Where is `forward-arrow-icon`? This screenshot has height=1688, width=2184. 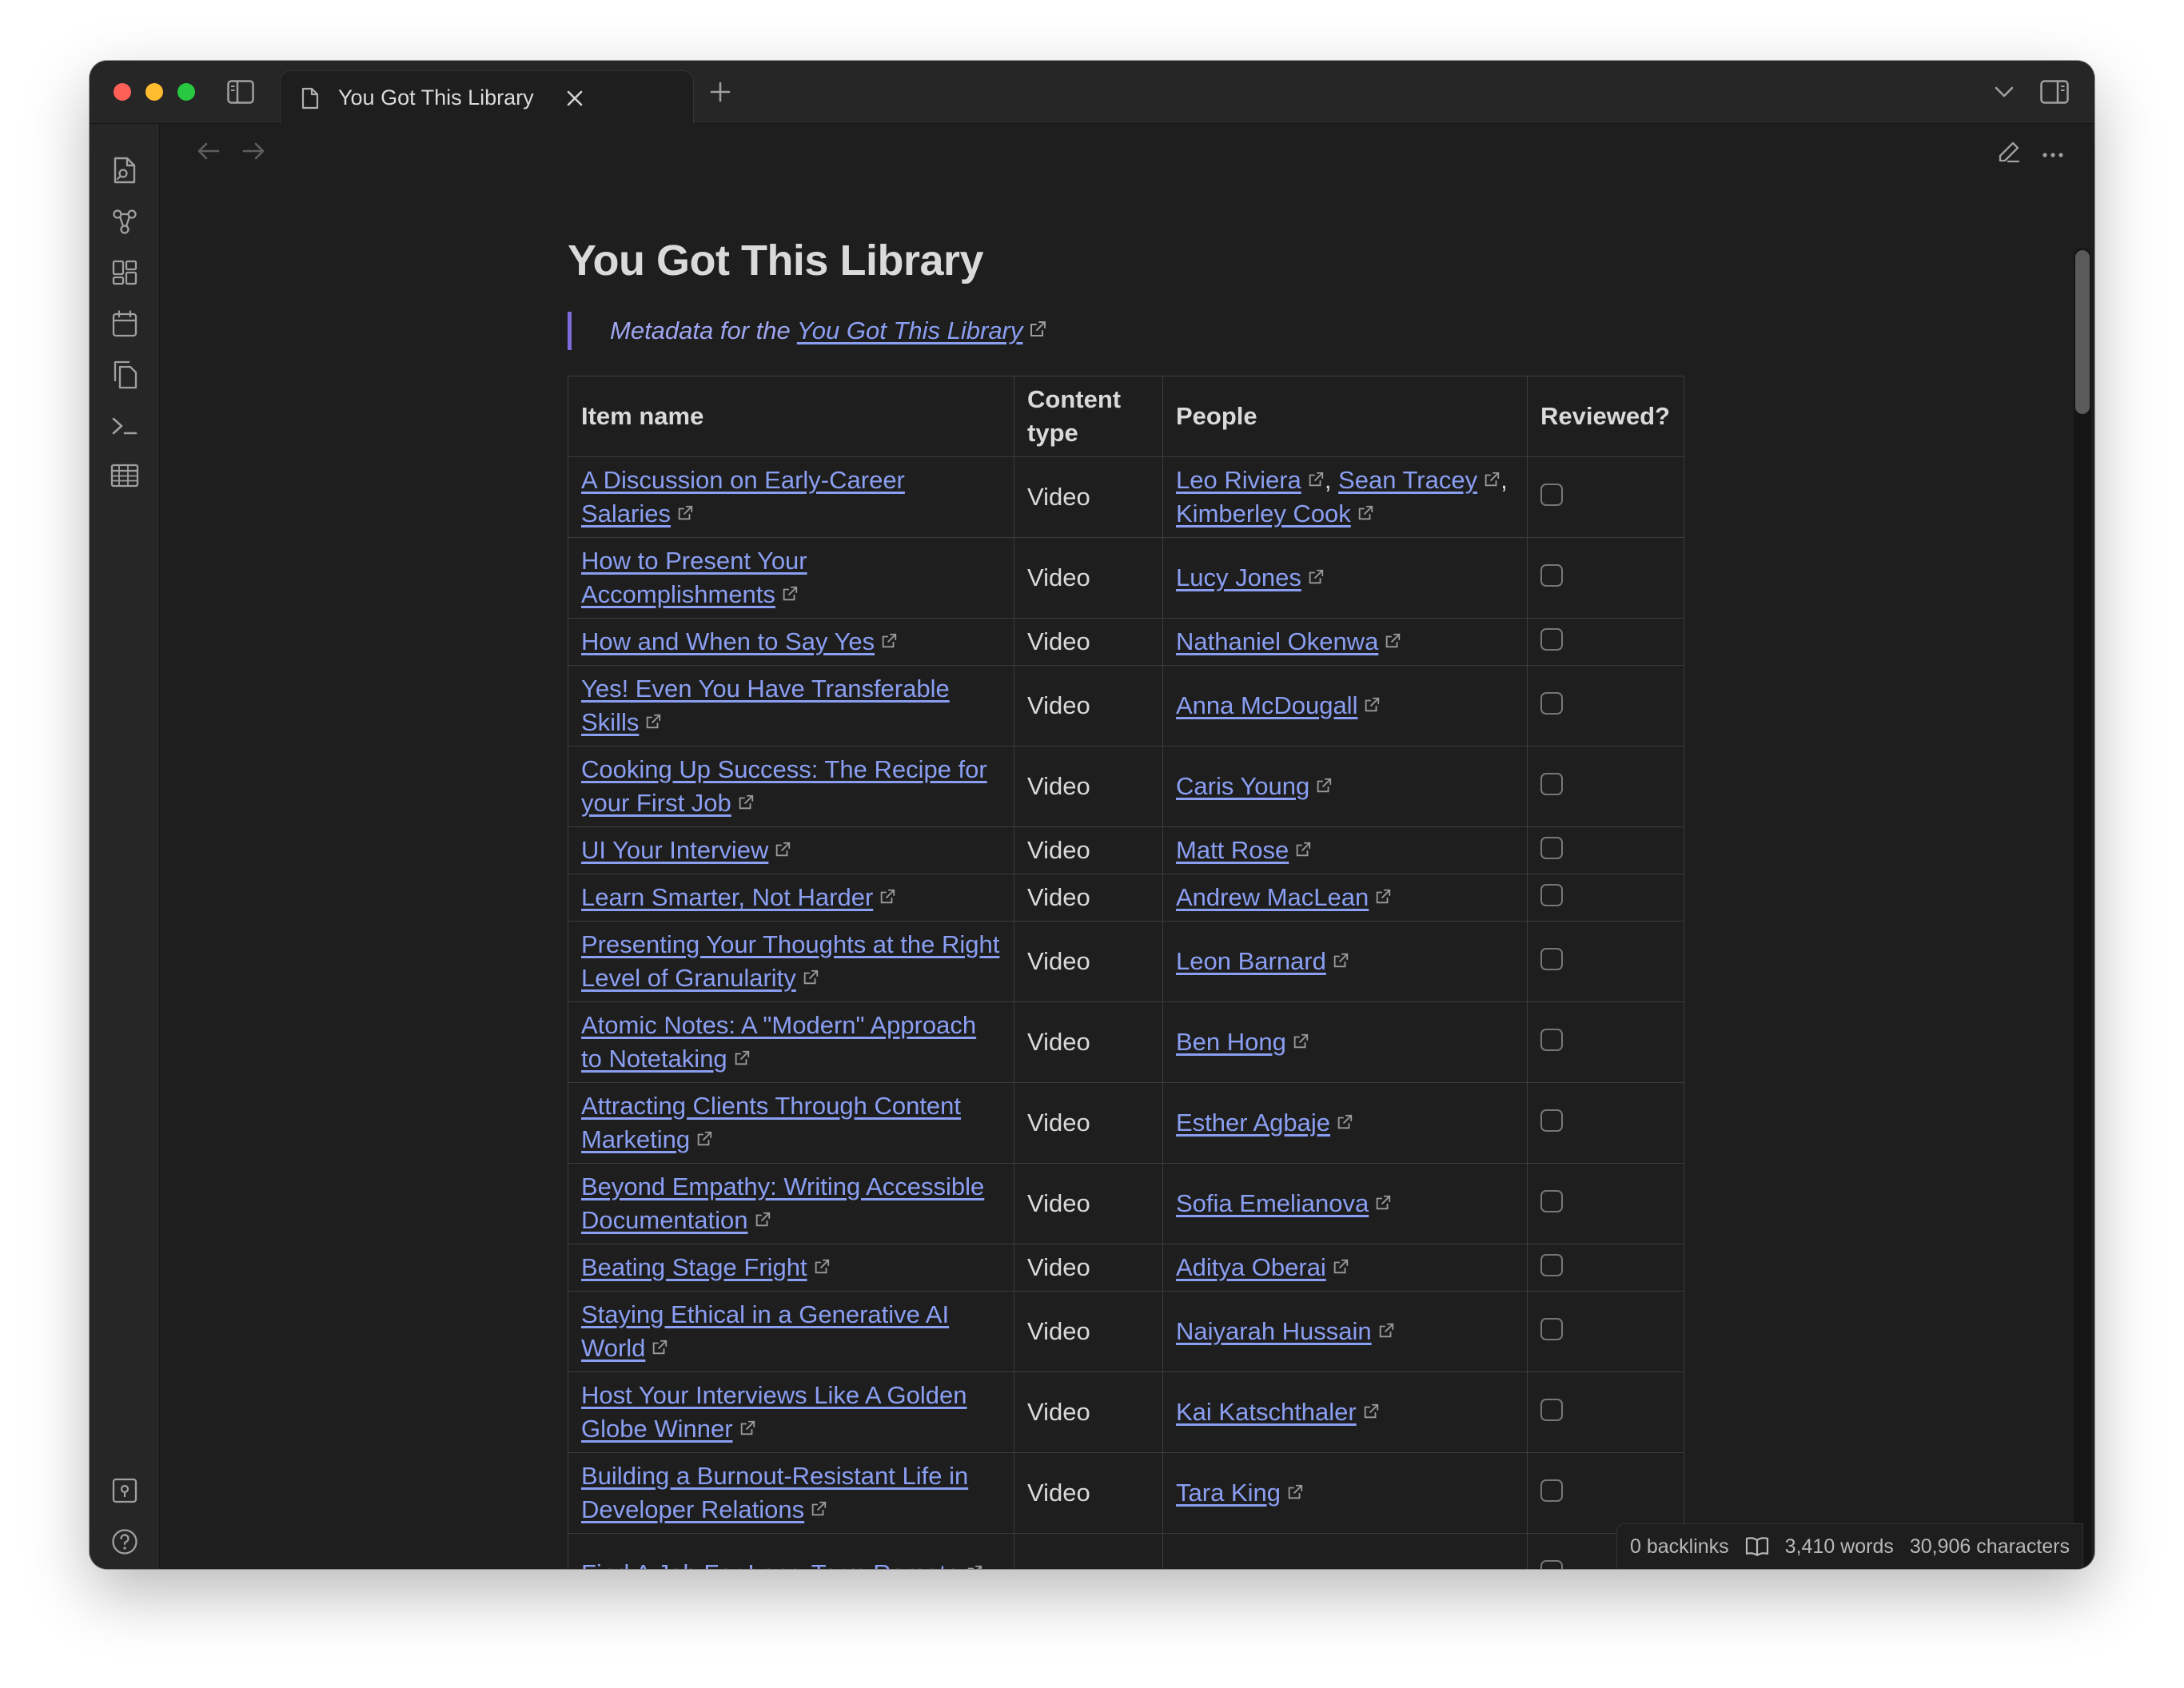
forward-arrow-icon is located at coordinates (253, 153).